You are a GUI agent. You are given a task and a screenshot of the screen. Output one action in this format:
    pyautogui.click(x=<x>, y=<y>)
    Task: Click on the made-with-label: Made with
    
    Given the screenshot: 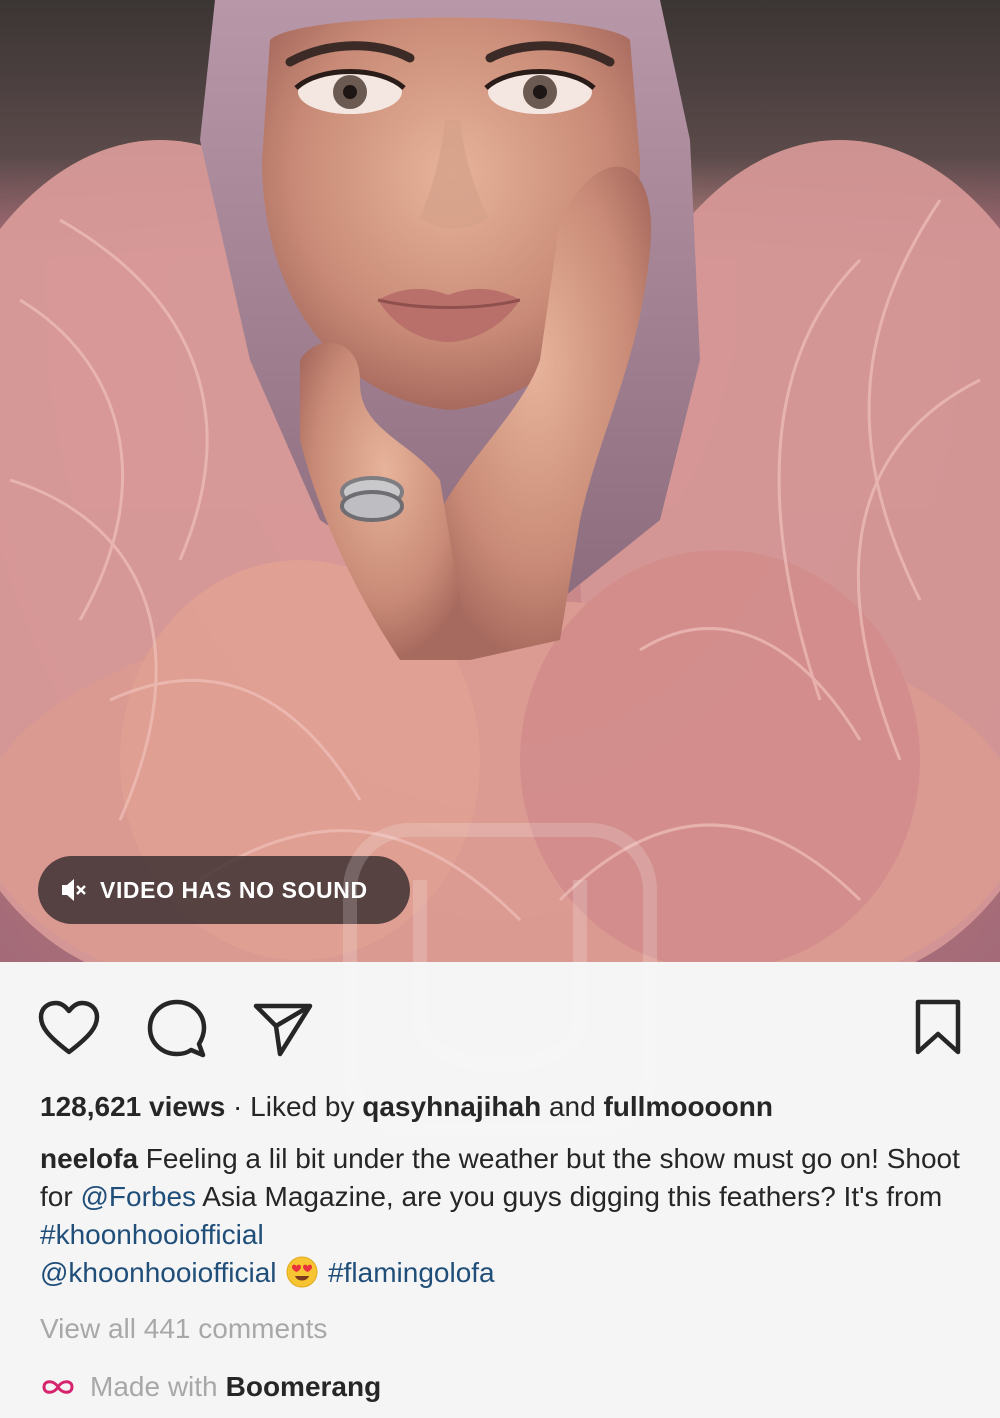 What is the action you would take?
    pyautogui.click(x=154, y=1386)
    